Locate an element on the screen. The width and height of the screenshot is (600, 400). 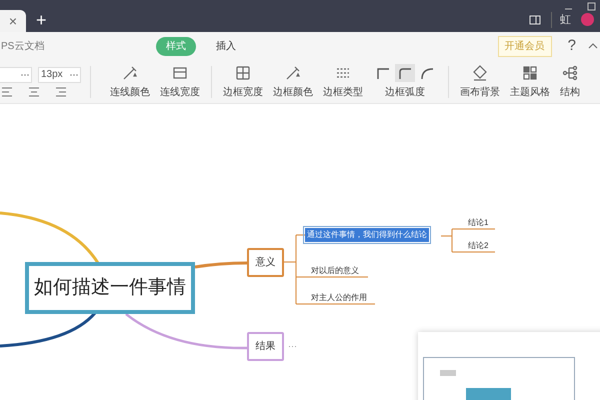
font-family-field is located at coordinates (16, 74).